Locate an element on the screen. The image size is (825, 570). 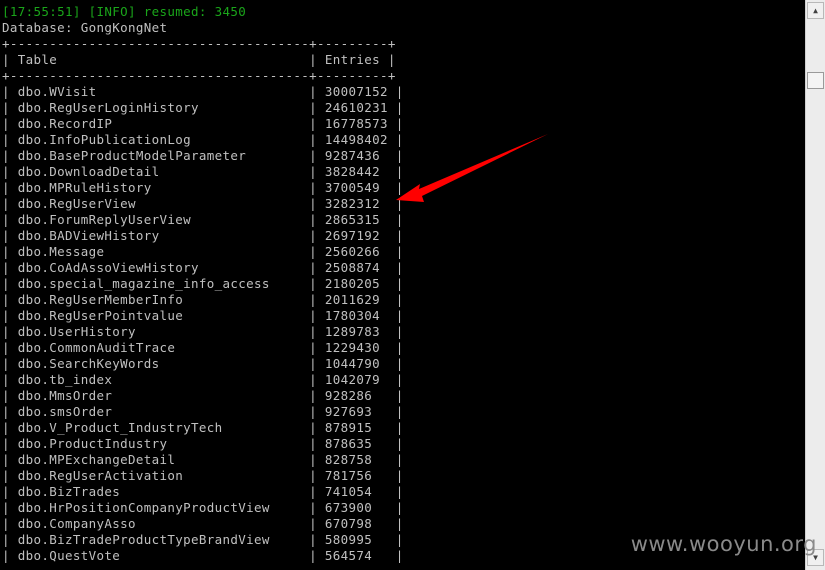
vertical-scrollbar: ▲ ▼ is located at coordinates (815, 285).